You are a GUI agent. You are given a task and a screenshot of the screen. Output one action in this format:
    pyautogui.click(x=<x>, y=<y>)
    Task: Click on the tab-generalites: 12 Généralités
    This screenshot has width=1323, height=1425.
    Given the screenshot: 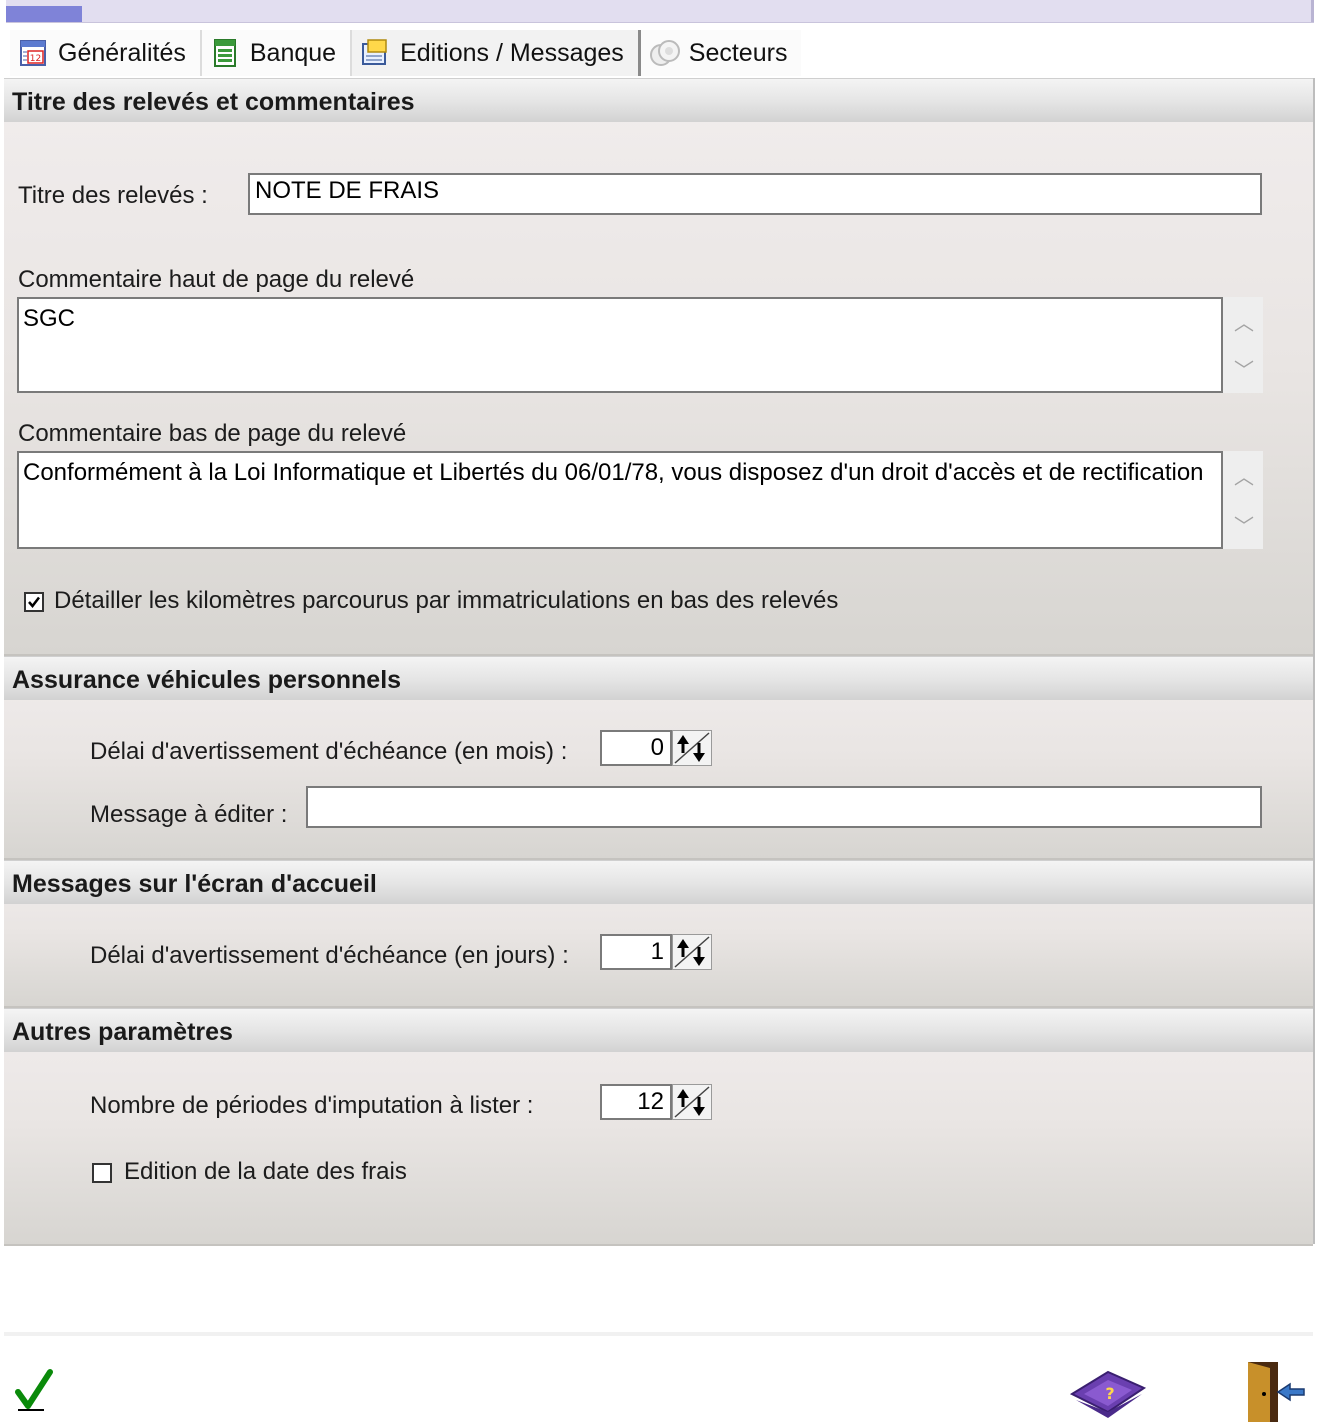 What is the action you would take?
    pyautogui.click(x=106, y=53)
    